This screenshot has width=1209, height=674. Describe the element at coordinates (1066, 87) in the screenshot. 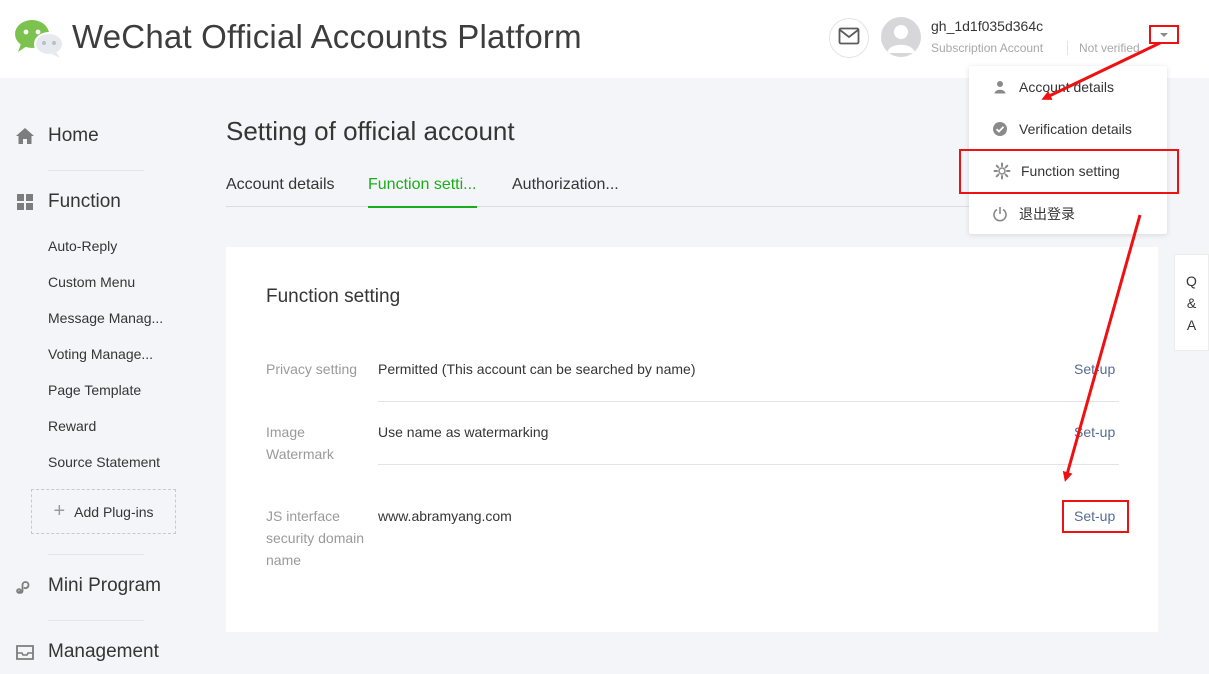

I see `menu-item-label: Account details` at that location.